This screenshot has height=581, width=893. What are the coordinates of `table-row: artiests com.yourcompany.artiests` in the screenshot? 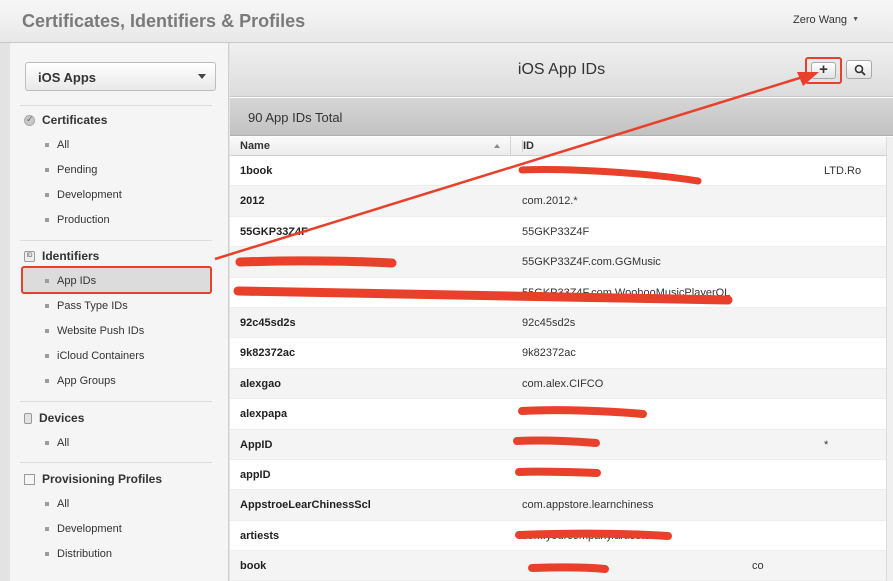 It's located at (558, 536).